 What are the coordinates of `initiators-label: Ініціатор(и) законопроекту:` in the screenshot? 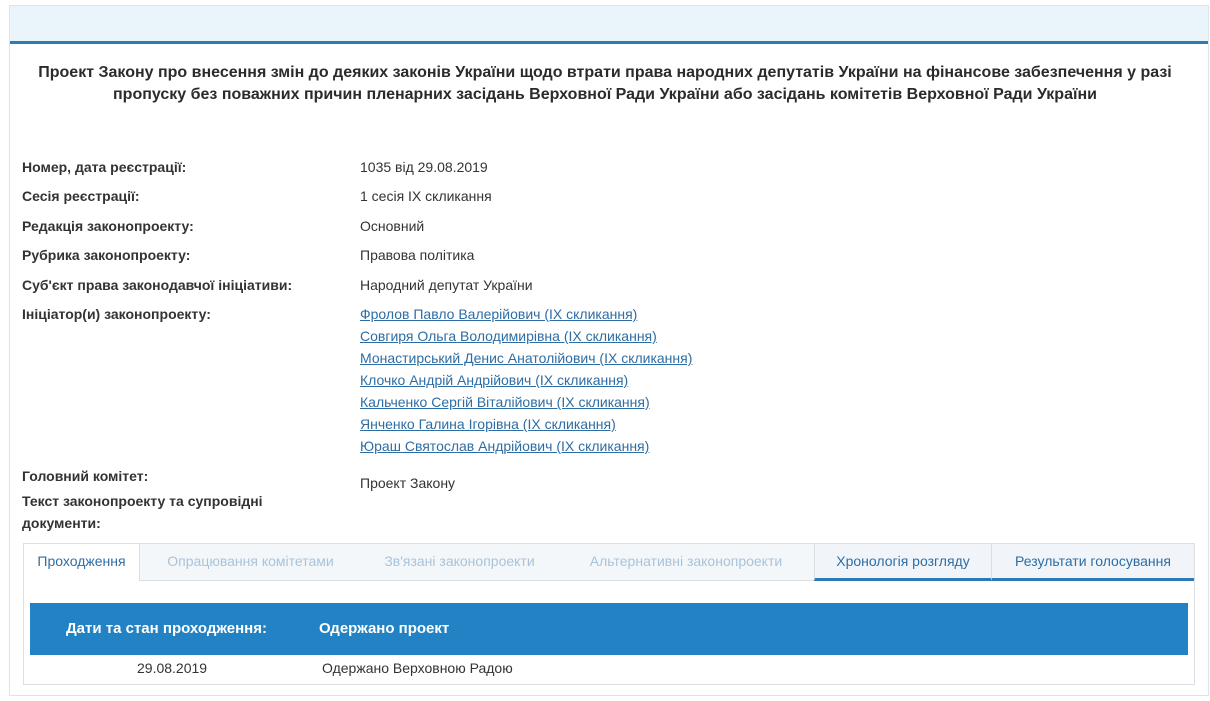 It's located at (116, 314).